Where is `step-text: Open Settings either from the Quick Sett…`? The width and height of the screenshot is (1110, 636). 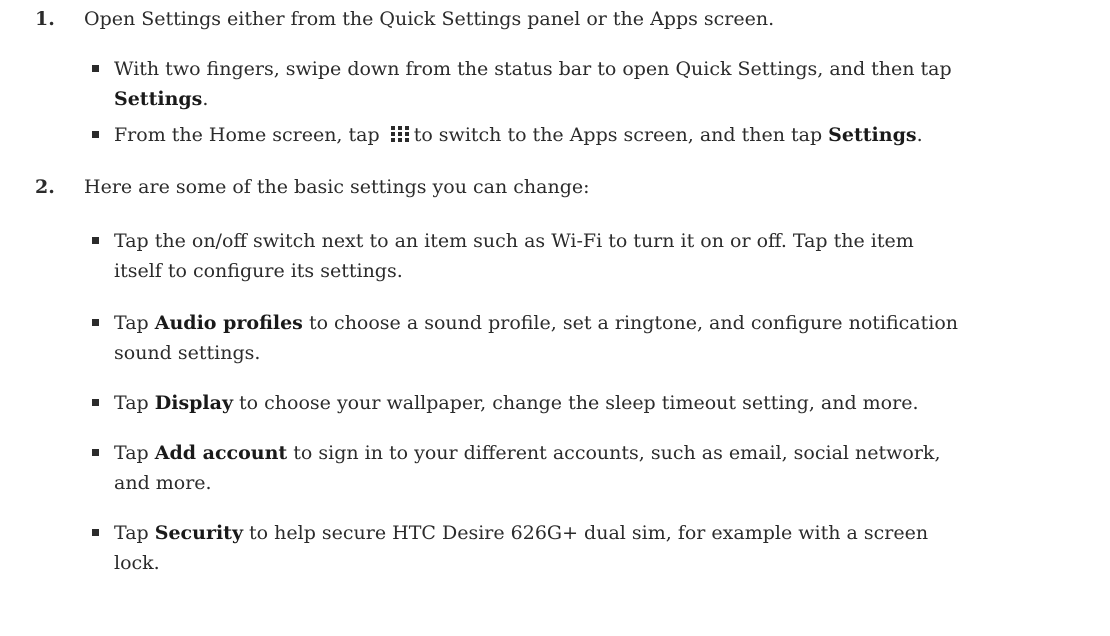 step-text: Open Settings either from the Quick Sett… is located at coordinates (429, 19).